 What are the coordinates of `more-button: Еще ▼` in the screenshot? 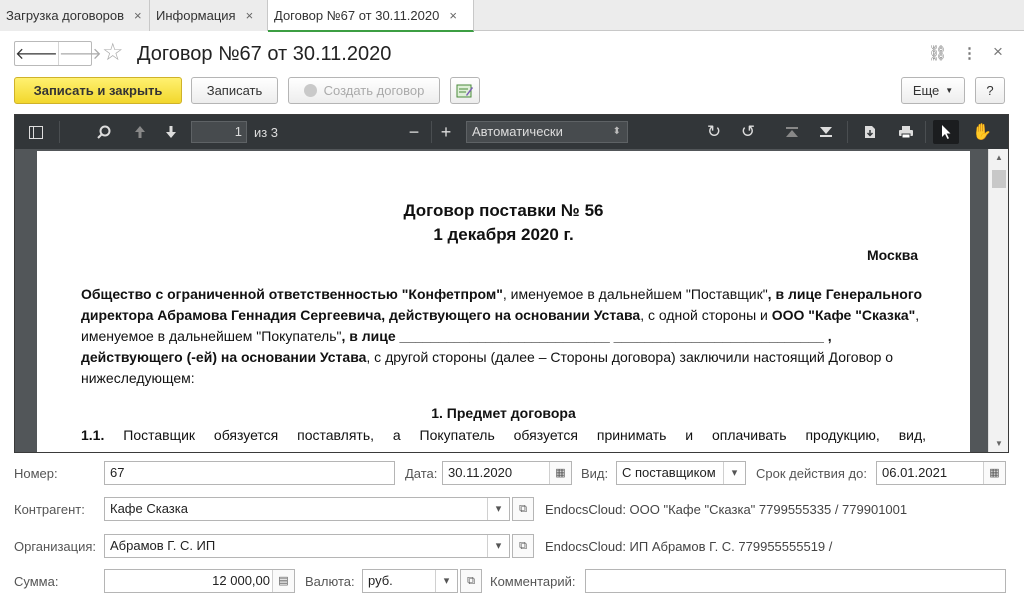 It's located at (933, 90).